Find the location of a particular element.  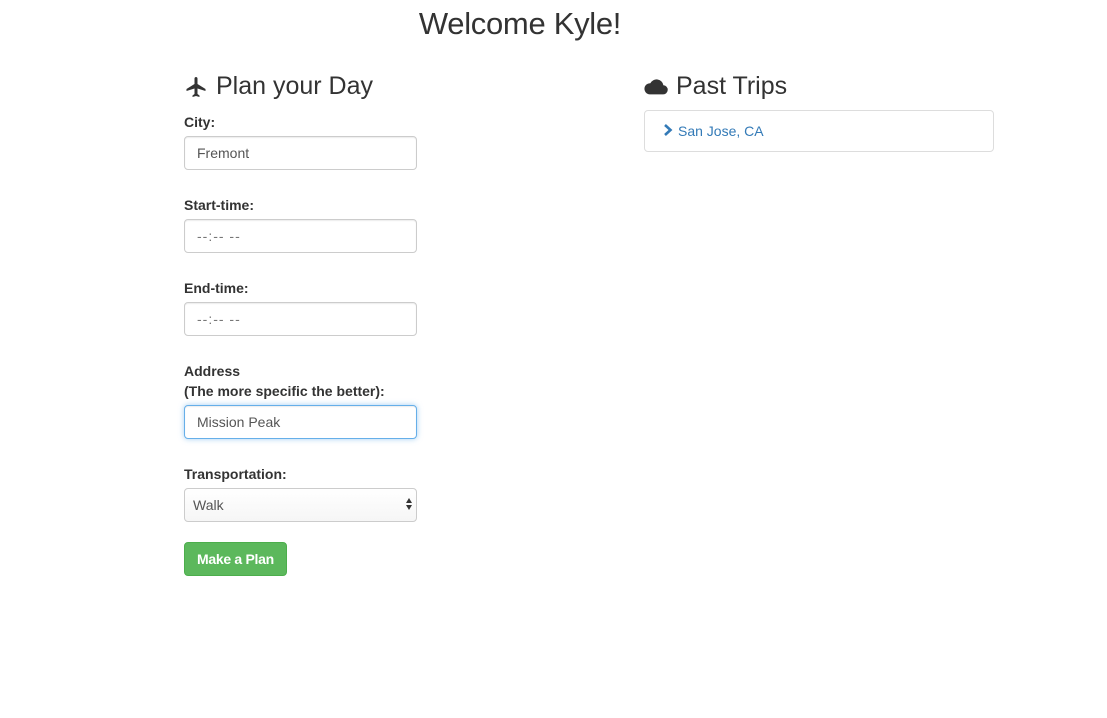

past-trips-title-text: Past Trips is located at coordinates (732, 86).